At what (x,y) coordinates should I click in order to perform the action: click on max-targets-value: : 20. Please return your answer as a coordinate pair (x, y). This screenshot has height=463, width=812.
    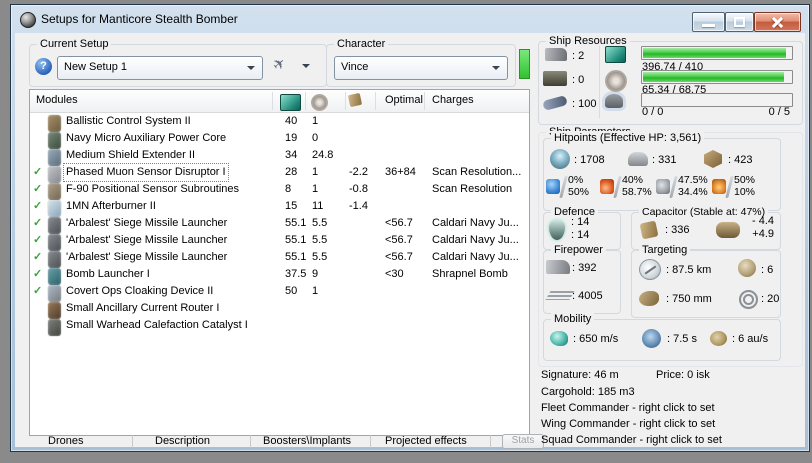
    Looking at the image, I should click on (770, 299).